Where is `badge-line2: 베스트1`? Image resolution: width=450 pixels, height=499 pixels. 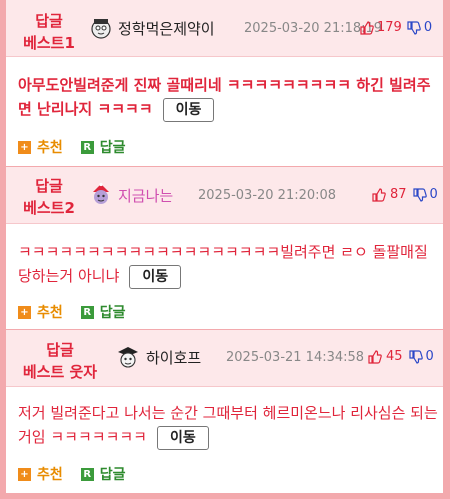
badge-line2: 베스트1 is located at coordinates (49, 43).